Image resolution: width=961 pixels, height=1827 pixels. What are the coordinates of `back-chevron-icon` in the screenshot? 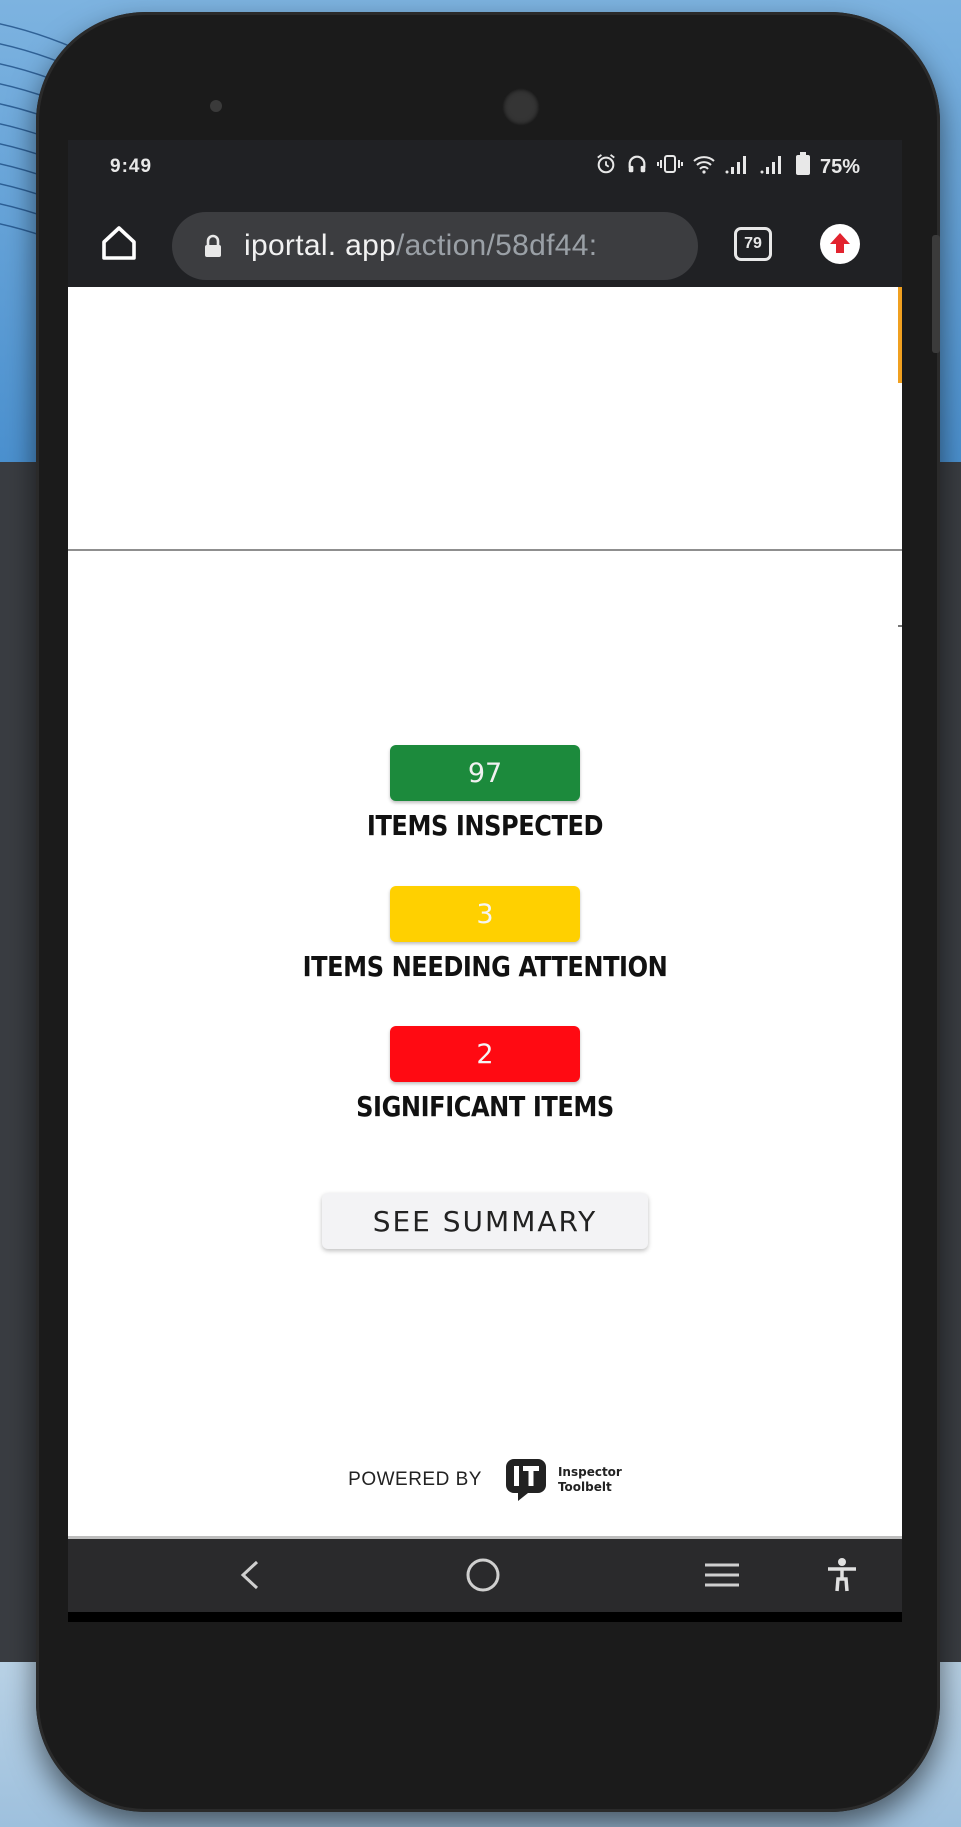 It's located at (249, 1575).